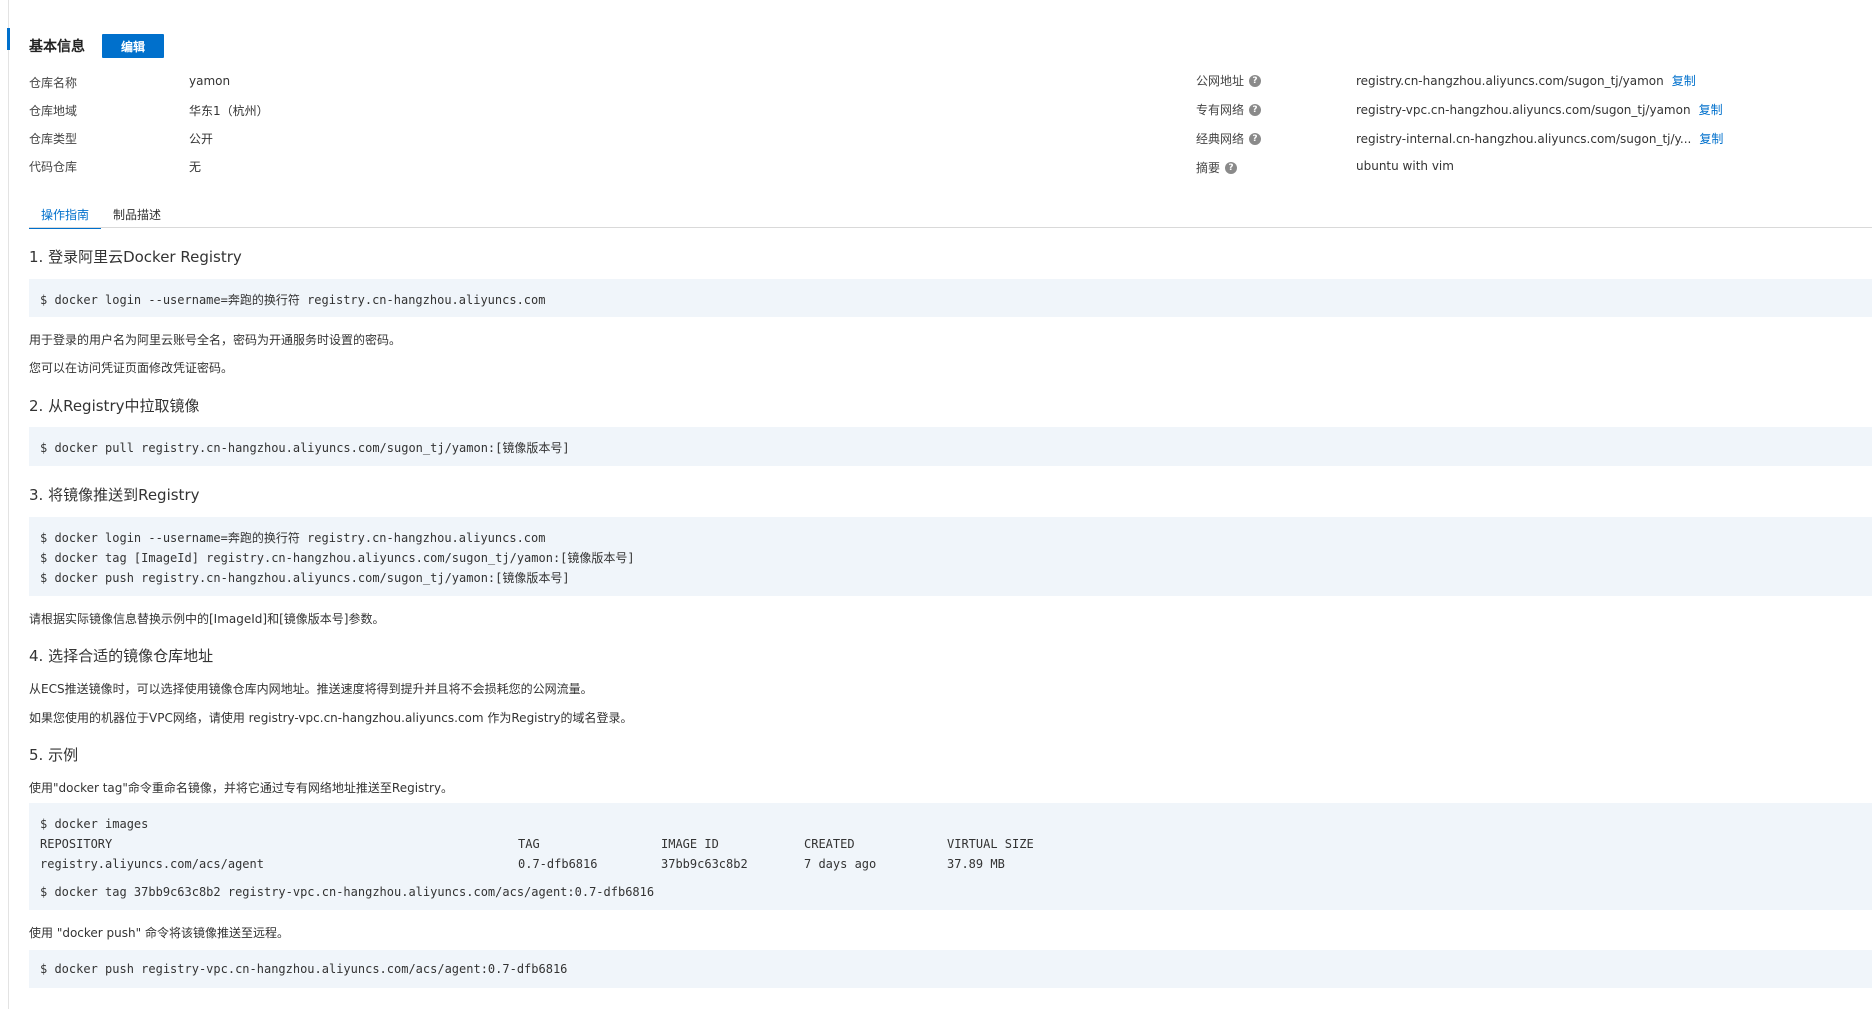  I want to click on public-address-label: 公网地址?, so click(1229, 80).